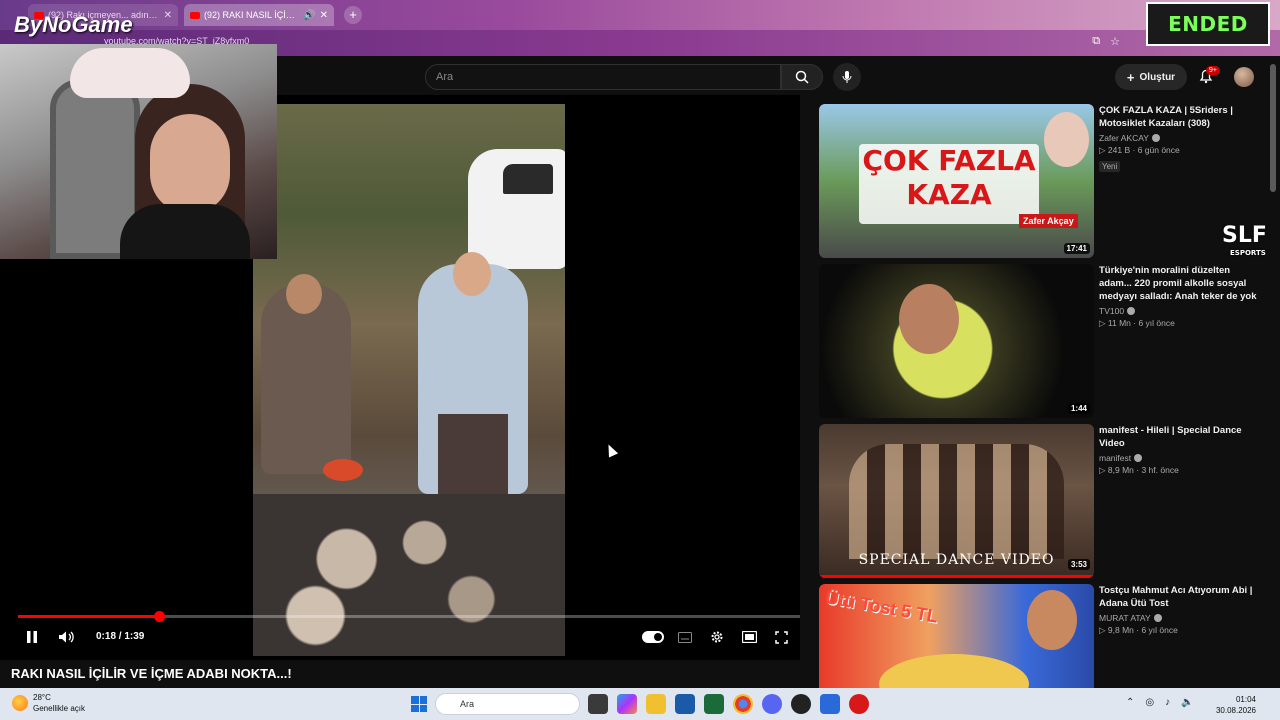 This screenshot has width=1280, height=720. What do you see at coordinates (1167, 702) in the screenshot?
I see `microphone-icon: ♪` at bounding box center [1167, 702].